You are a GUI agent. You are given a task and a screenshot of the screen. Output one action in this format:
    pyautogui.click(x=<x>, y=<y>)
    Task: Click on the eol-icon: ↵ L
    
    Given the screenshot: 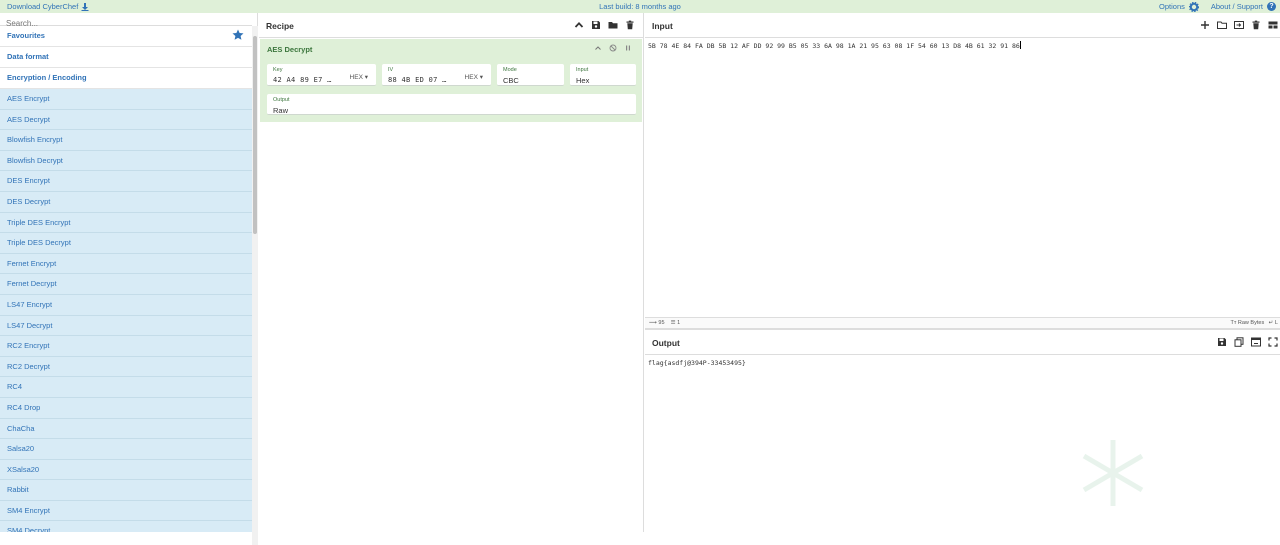 What is the action you would take?
    pyautogui.click(x=1273, y=323)
    